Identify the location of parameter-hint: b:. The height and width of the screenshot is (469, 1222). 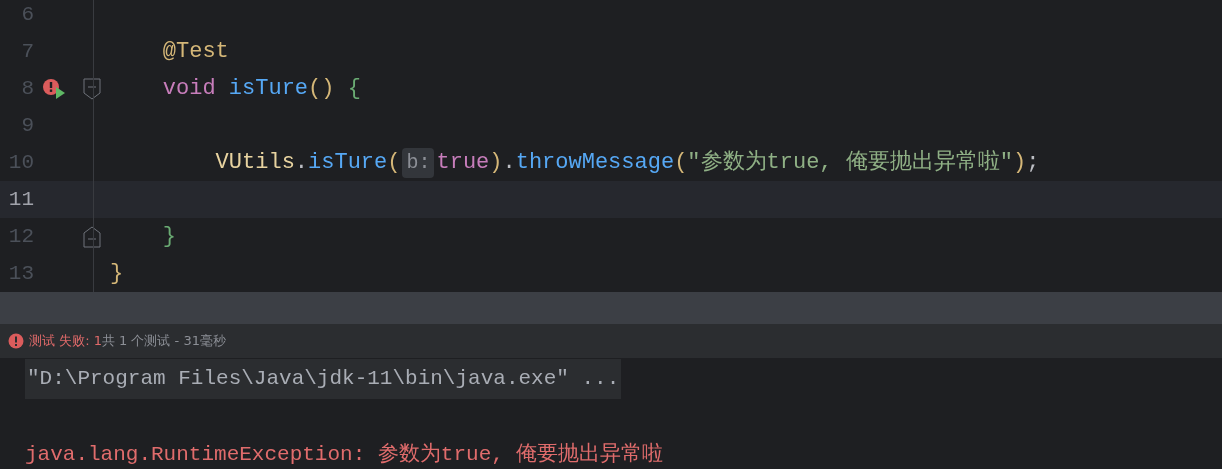
(418, 162).